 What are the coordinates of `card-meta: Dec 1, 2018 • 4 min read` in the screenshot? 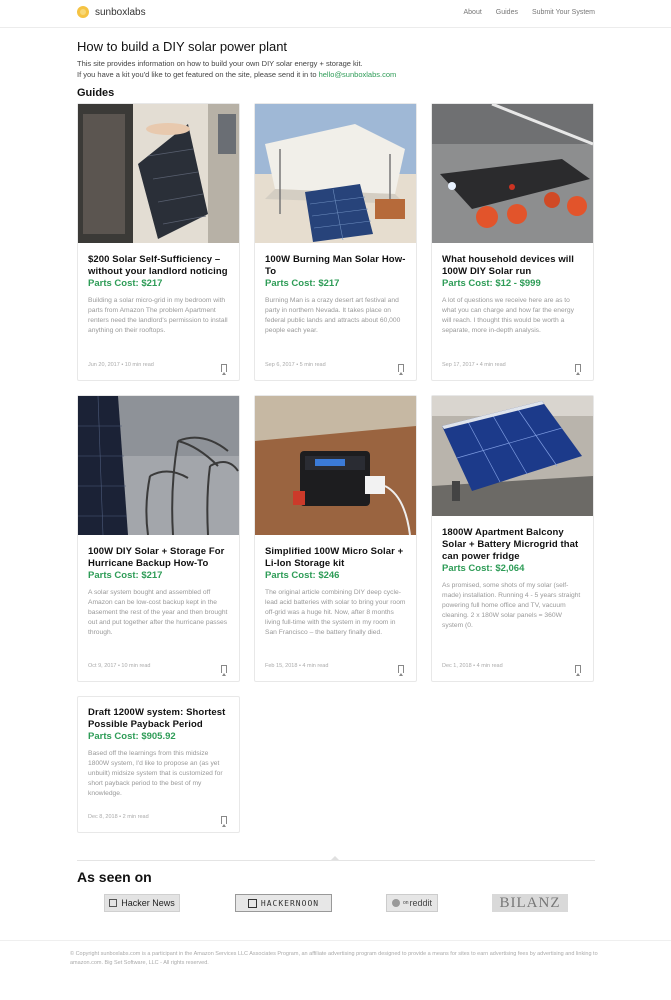 It's located at (472, 666).